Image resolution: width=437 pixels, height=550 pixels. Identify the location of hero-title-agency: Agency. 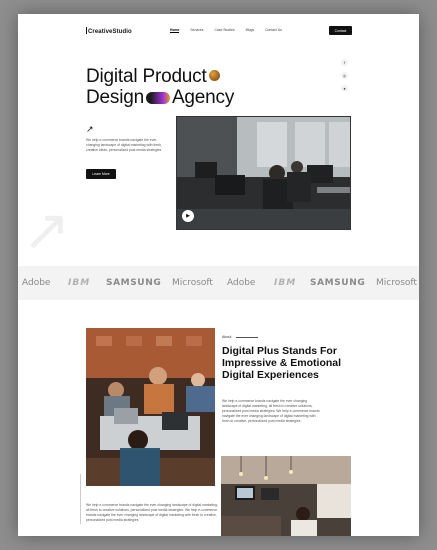
(203, 97).